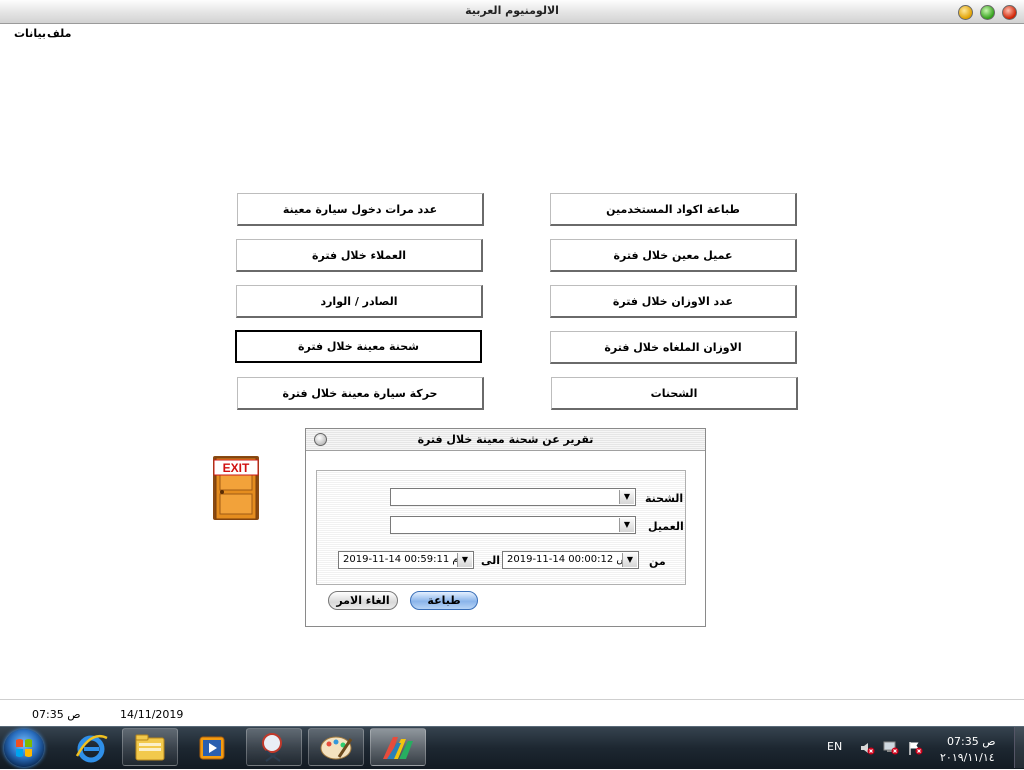 This screenshot has width=1024, height=770. I want to click on paint-icon, so click(336, 748).